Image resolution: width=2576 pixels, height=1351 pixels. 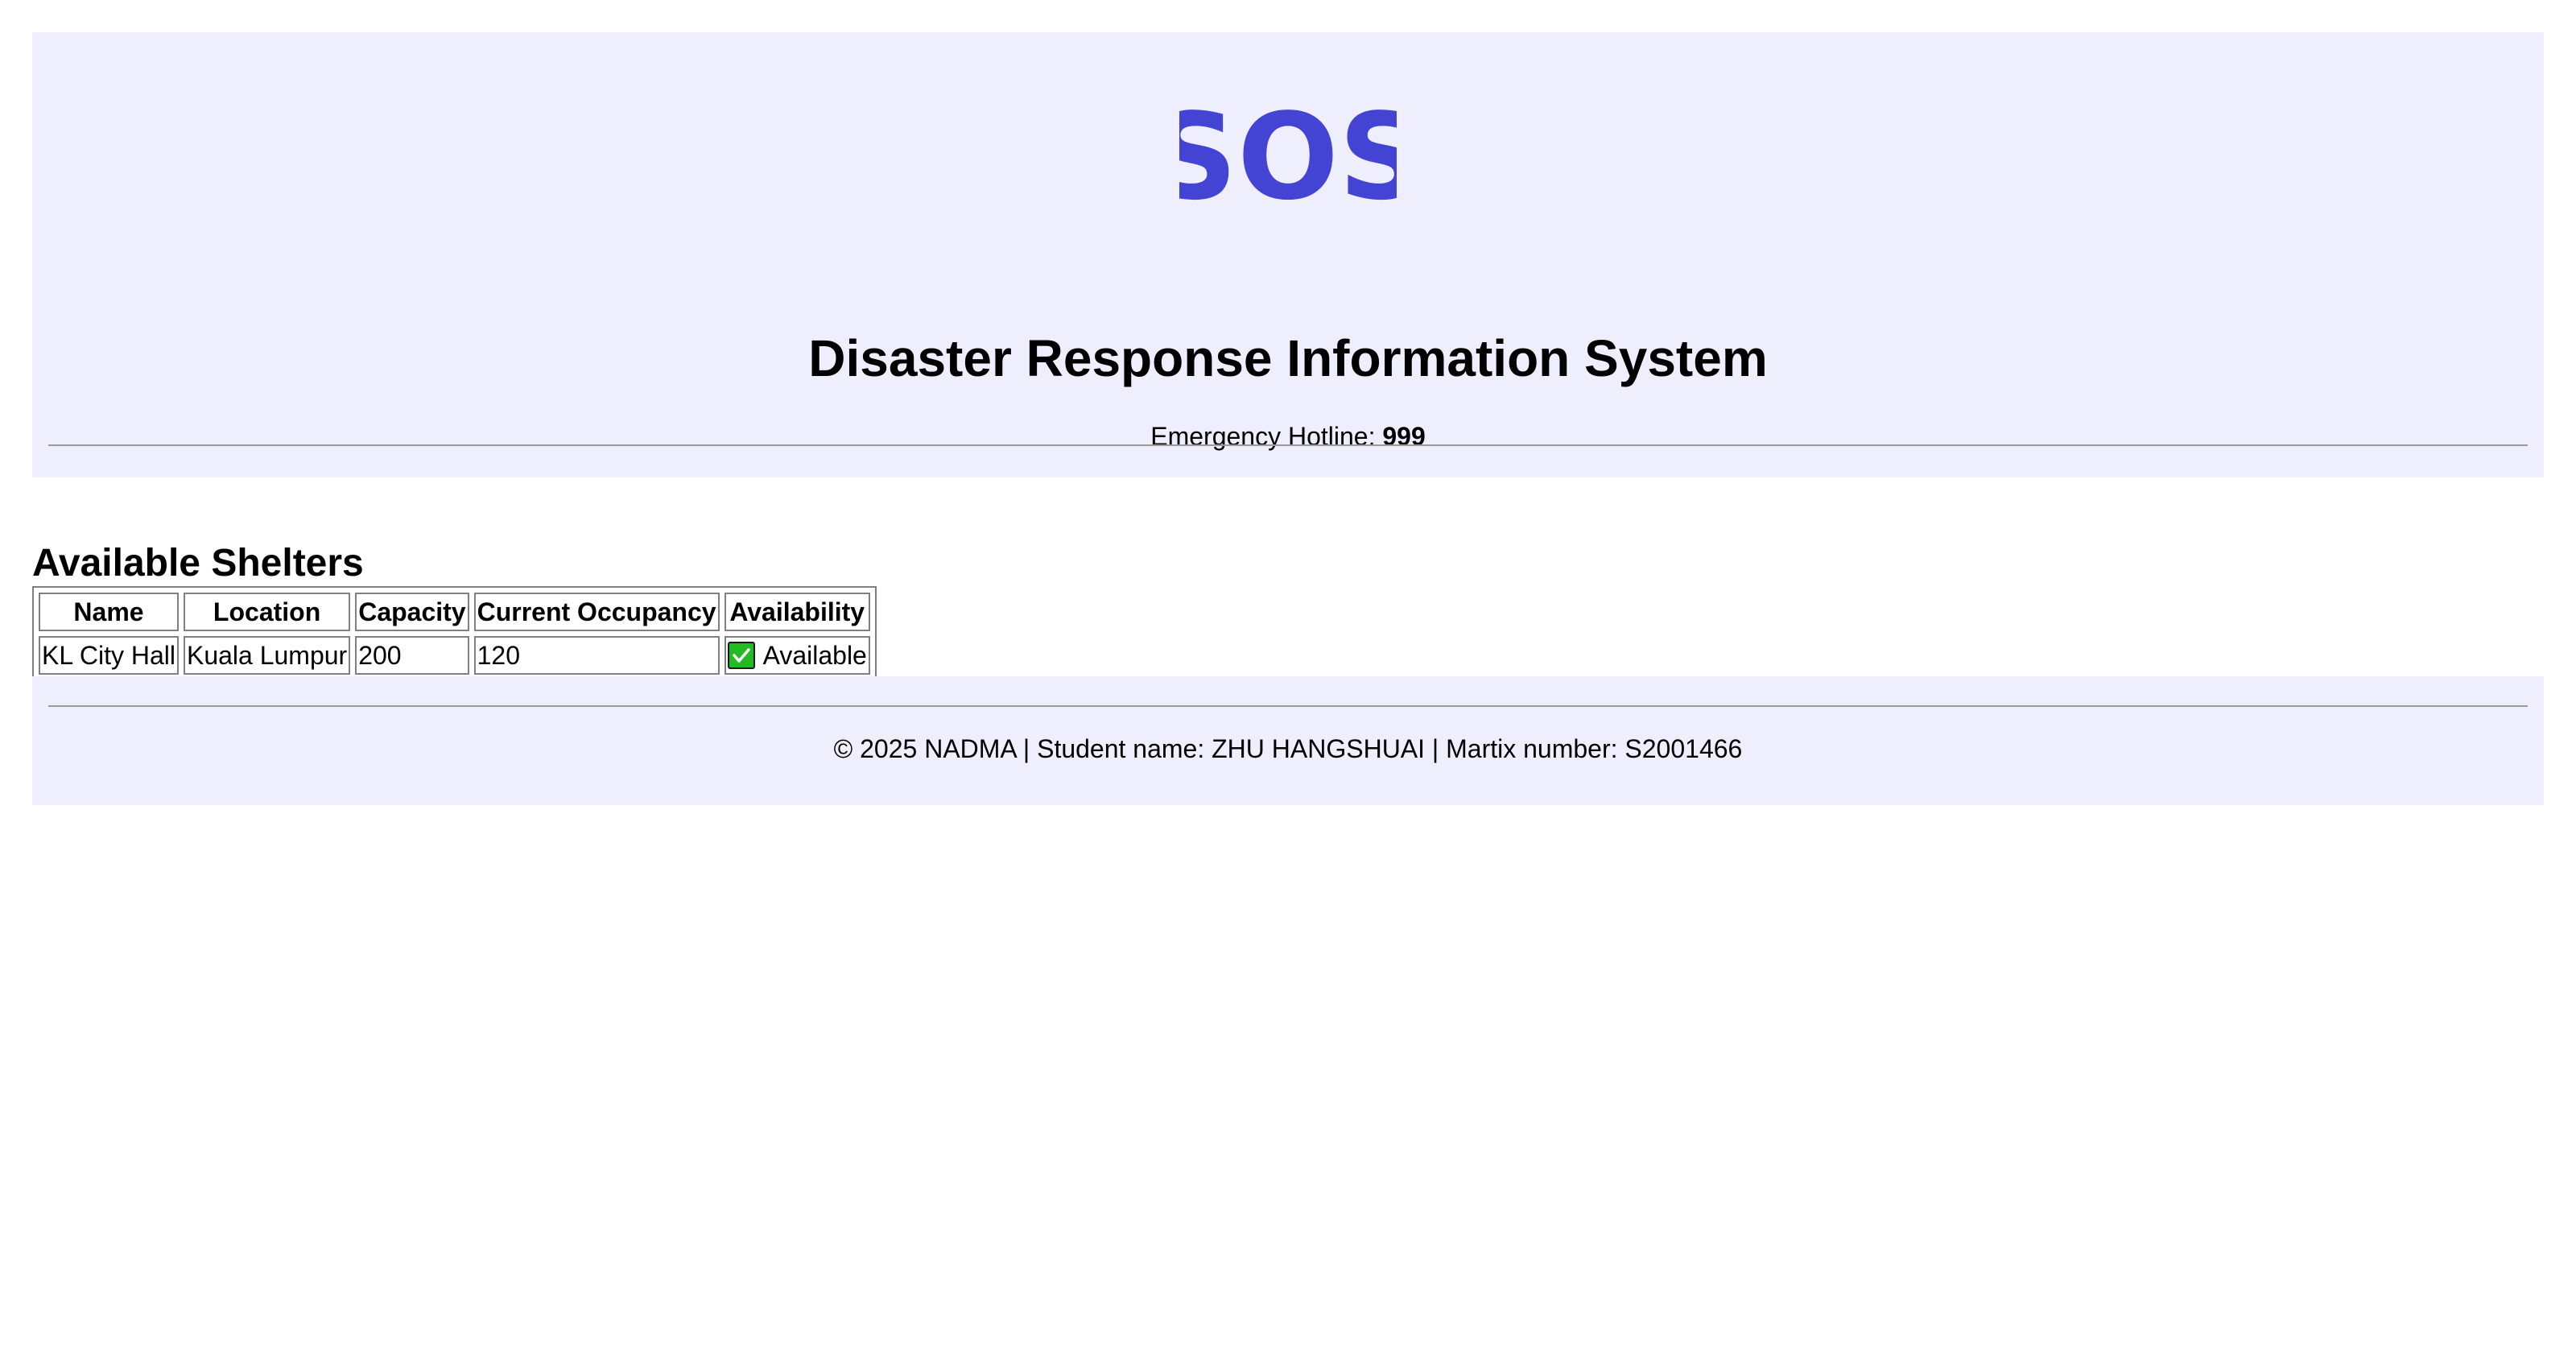 What do you see at coordinates (267, 612) in the screenshot?
I see `column-header-location: Location` at bounding box center [267, 612].